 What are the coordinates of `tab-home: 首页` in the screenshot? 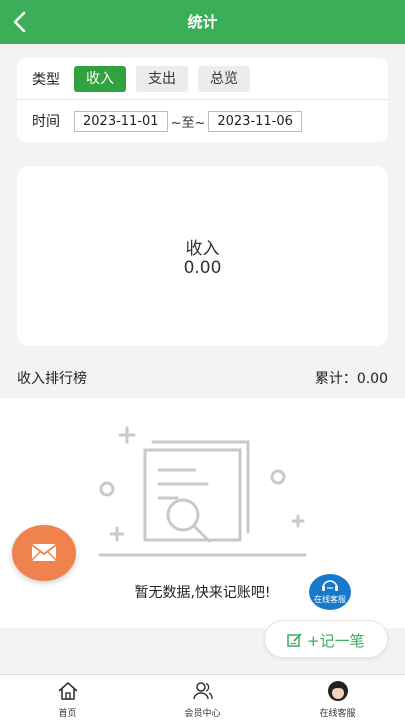 It's located at (67, 697).